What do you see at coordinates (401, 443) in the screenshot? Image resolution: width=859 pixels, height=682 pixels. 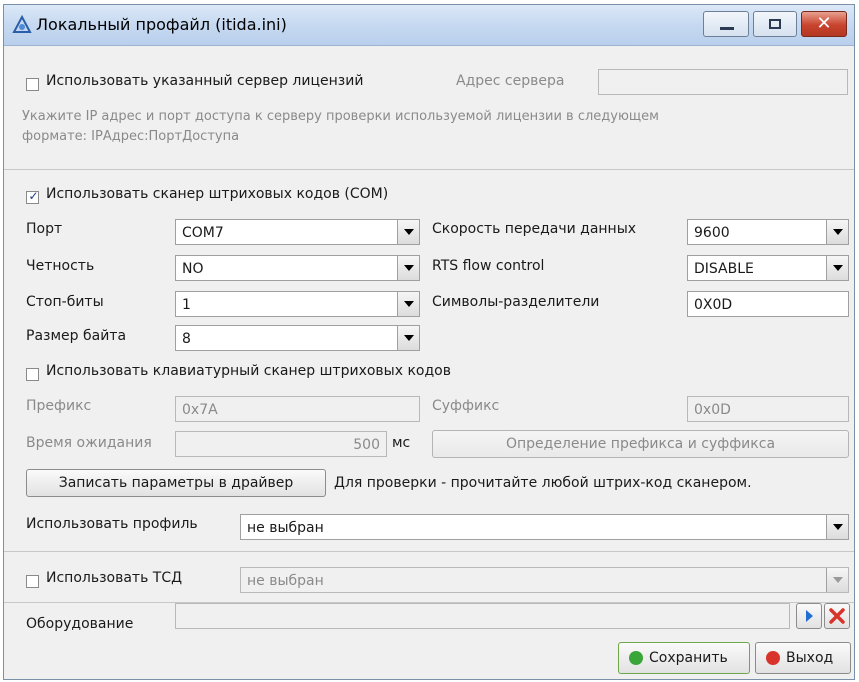 I see `timeout-unit: мс` at bounding box center [401, 443].